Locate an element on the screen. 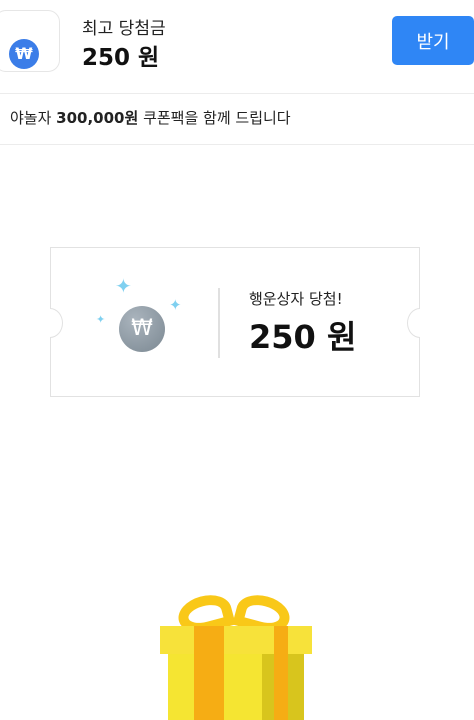  header-amount: 250 원 is located at coordinates (121, 58).